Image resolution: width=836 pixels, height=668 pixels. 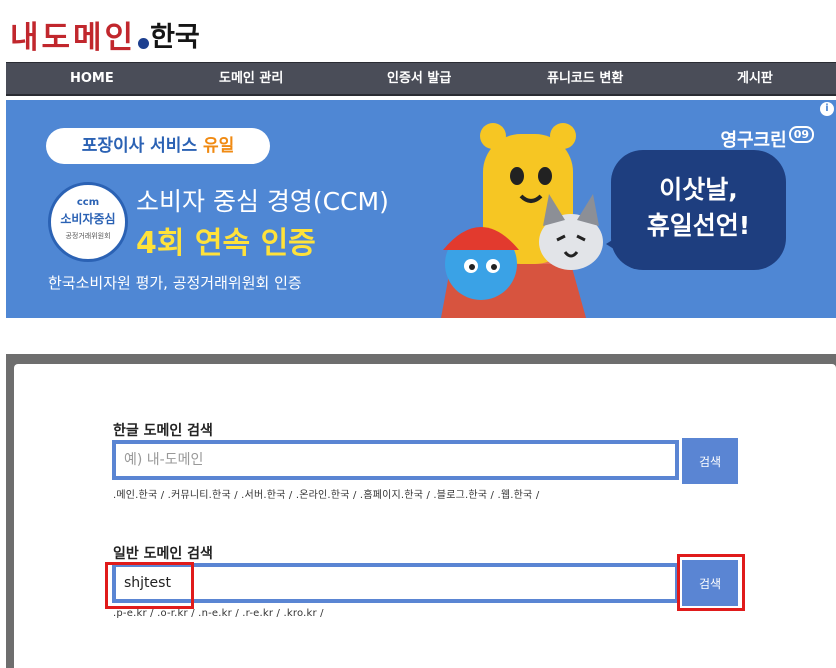 What do you see at coordinates (753, 140) in the screenshot?
I see `brand-name: 영구크린` at bounding box center [753, 140].